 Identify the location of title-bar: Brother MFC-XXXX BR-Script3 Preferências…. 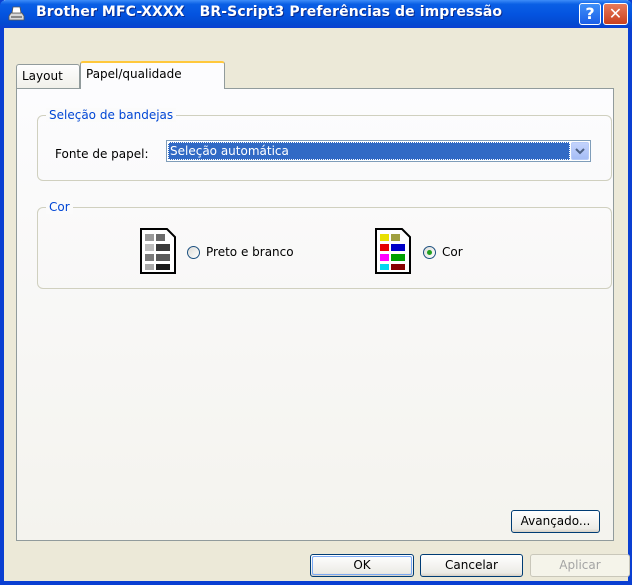
(316, 14).